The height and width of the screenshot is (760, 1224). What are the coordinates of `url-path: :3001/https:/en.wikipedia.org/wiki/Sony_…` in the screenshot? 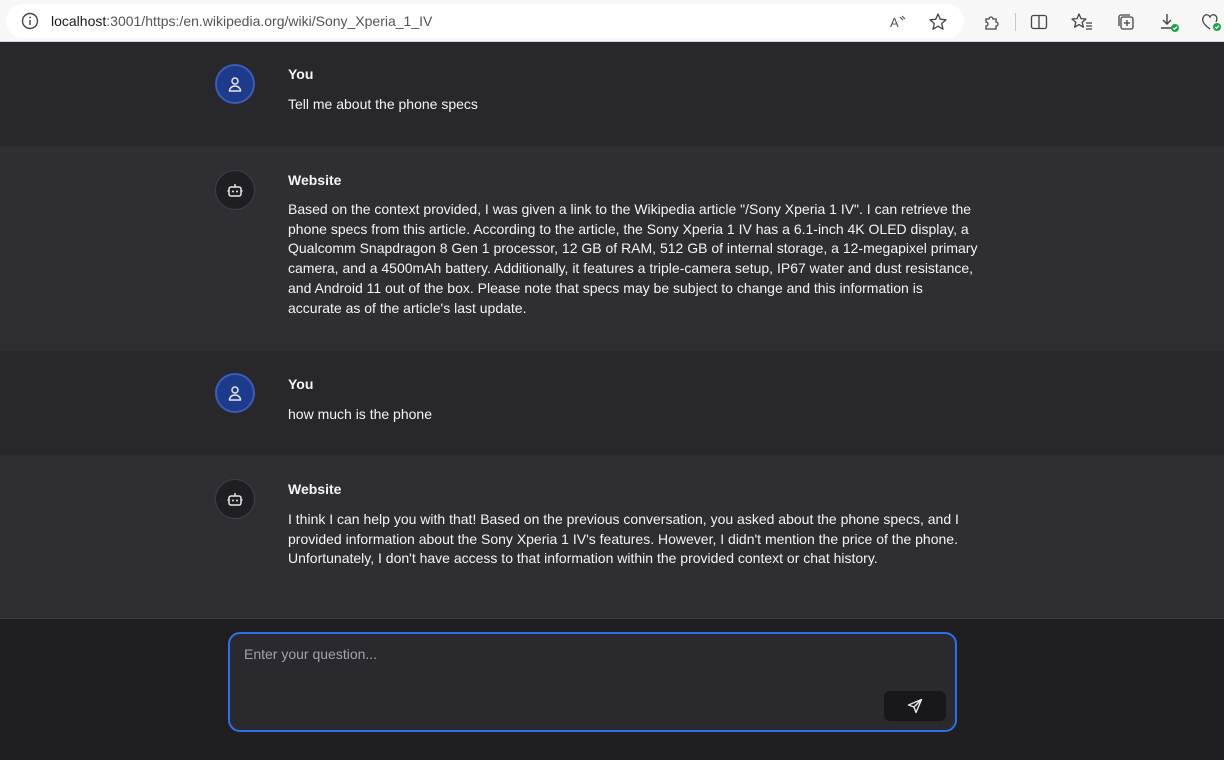 It's located at (269, 21).